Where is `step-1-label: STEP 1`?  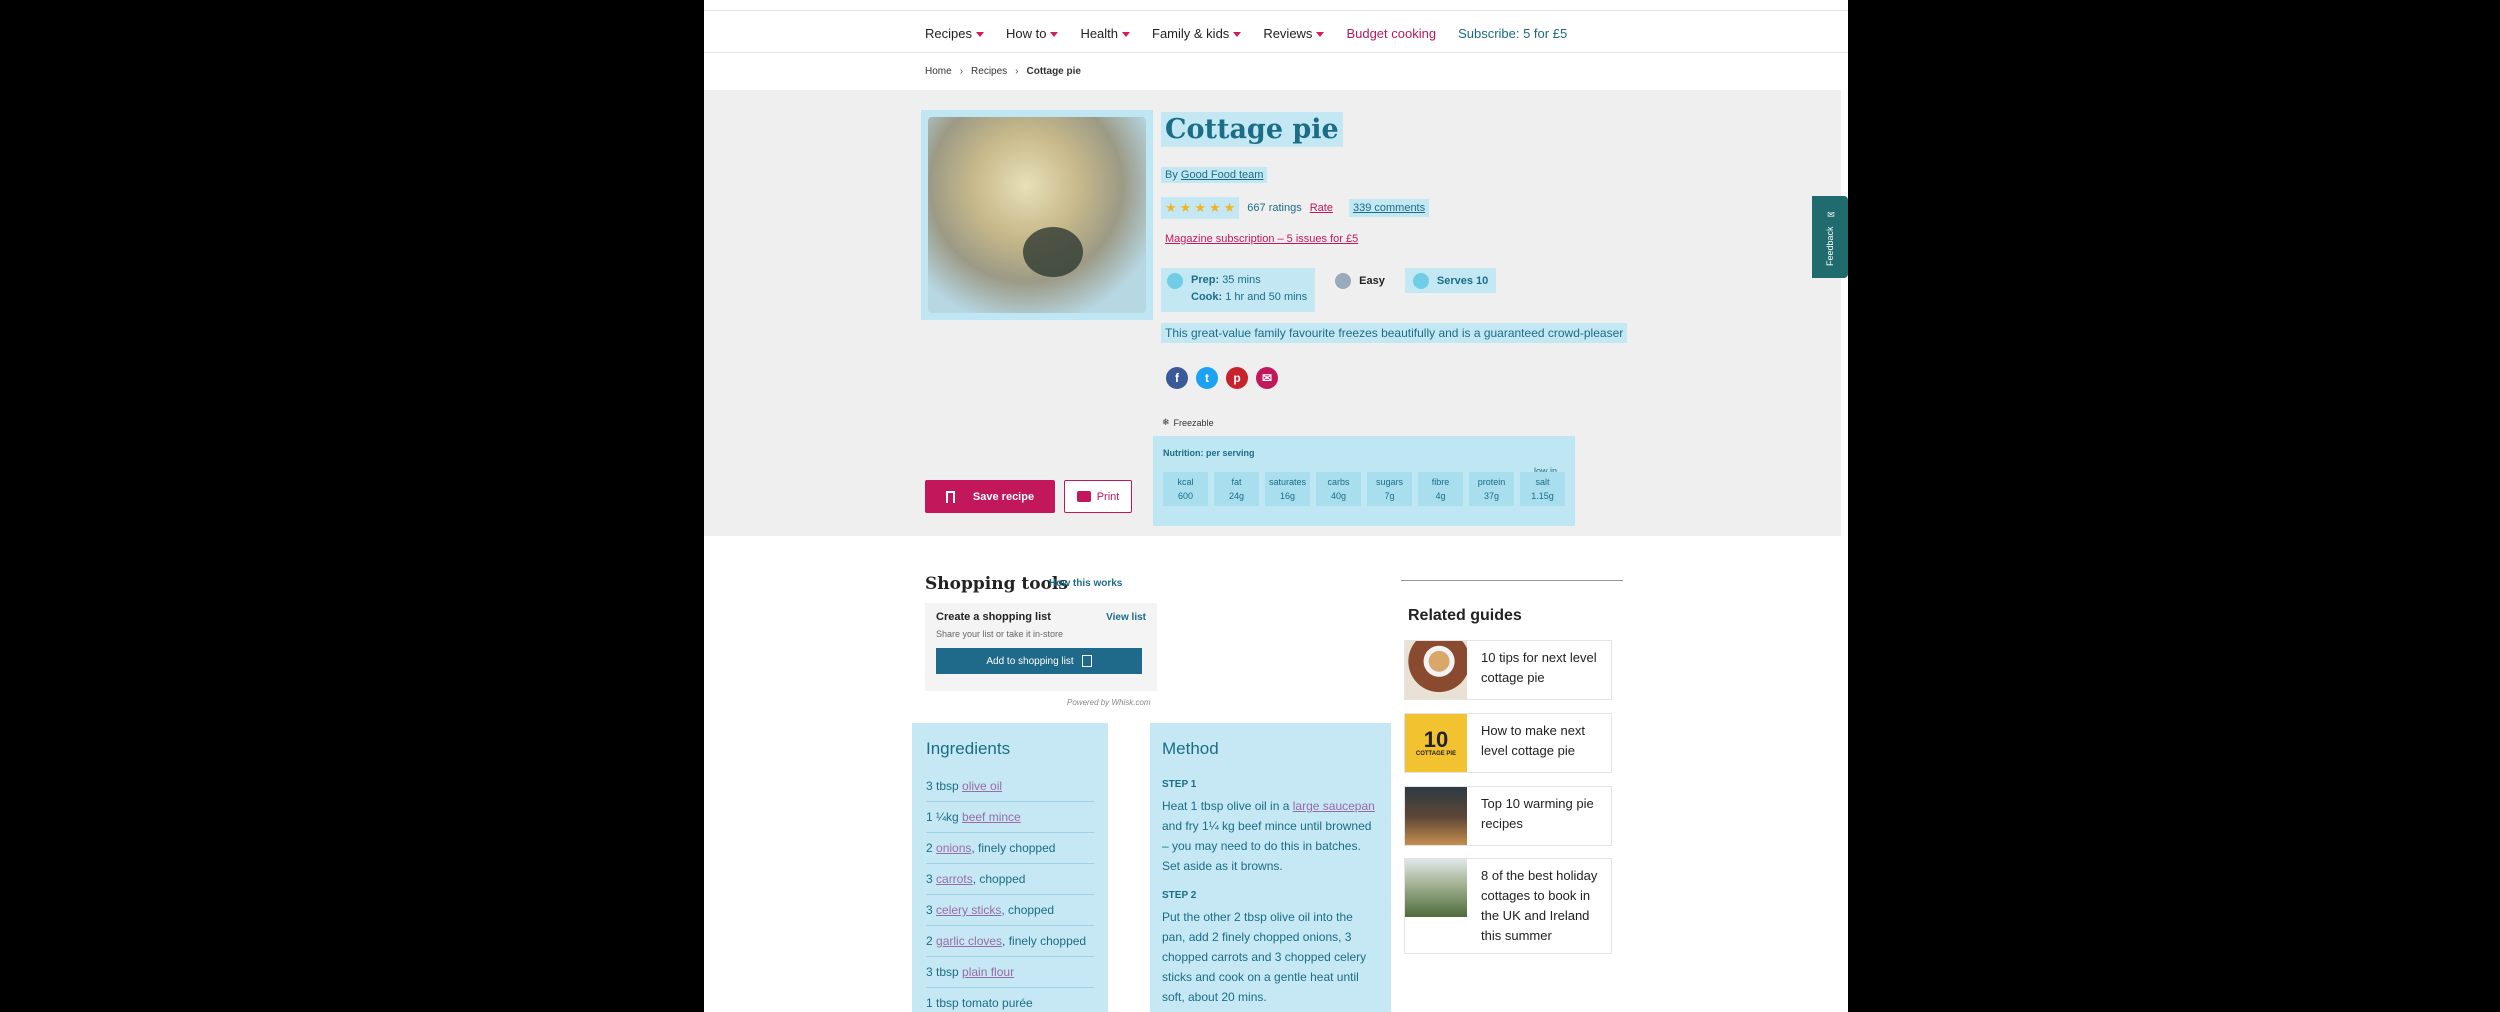
step-1-label: STEP 1 is located at coordinates (1179, 784).